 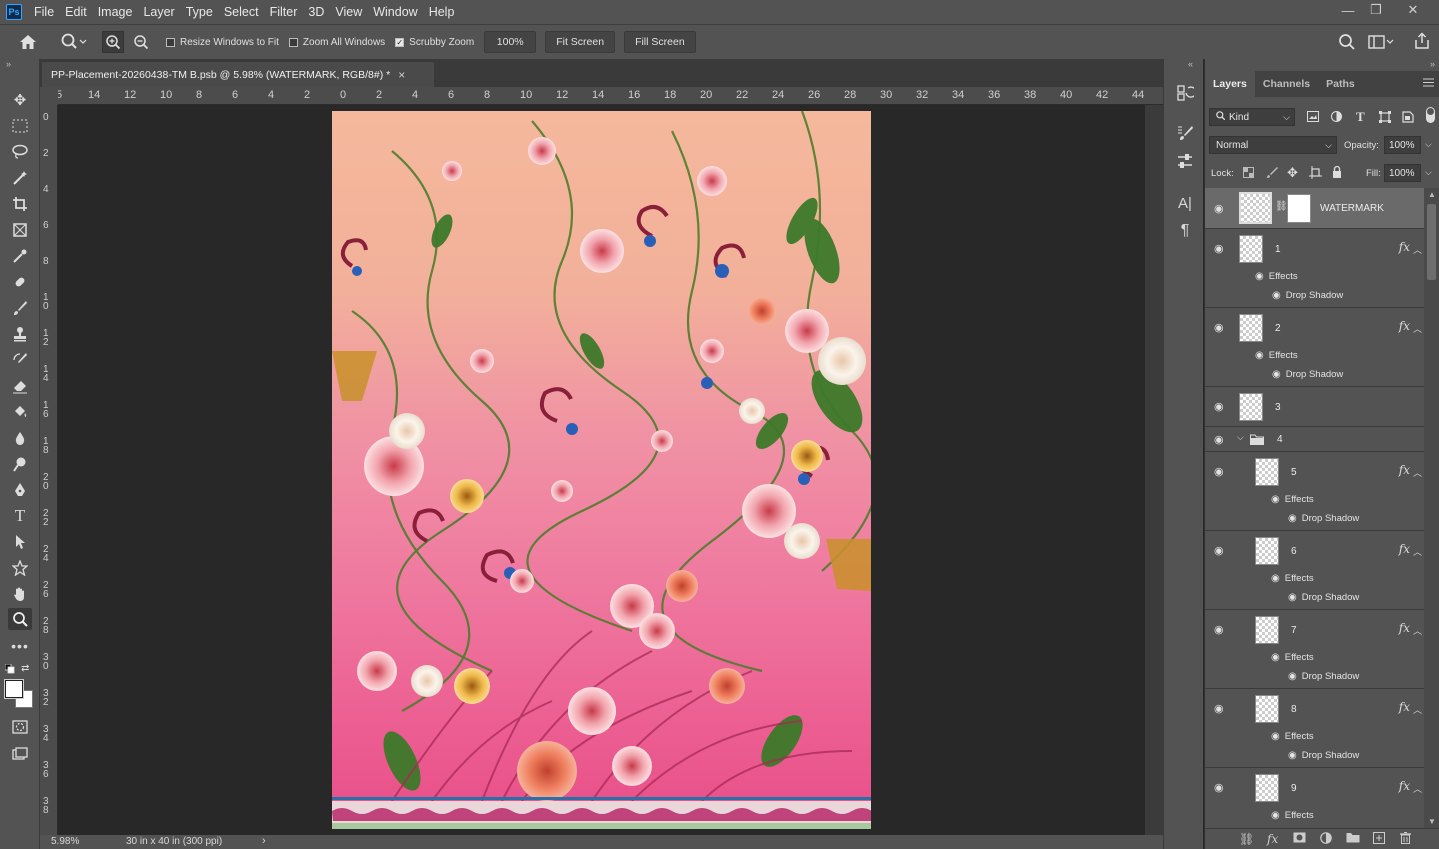 I want to click on layer-name: 7, so click(x=1294, y=630).